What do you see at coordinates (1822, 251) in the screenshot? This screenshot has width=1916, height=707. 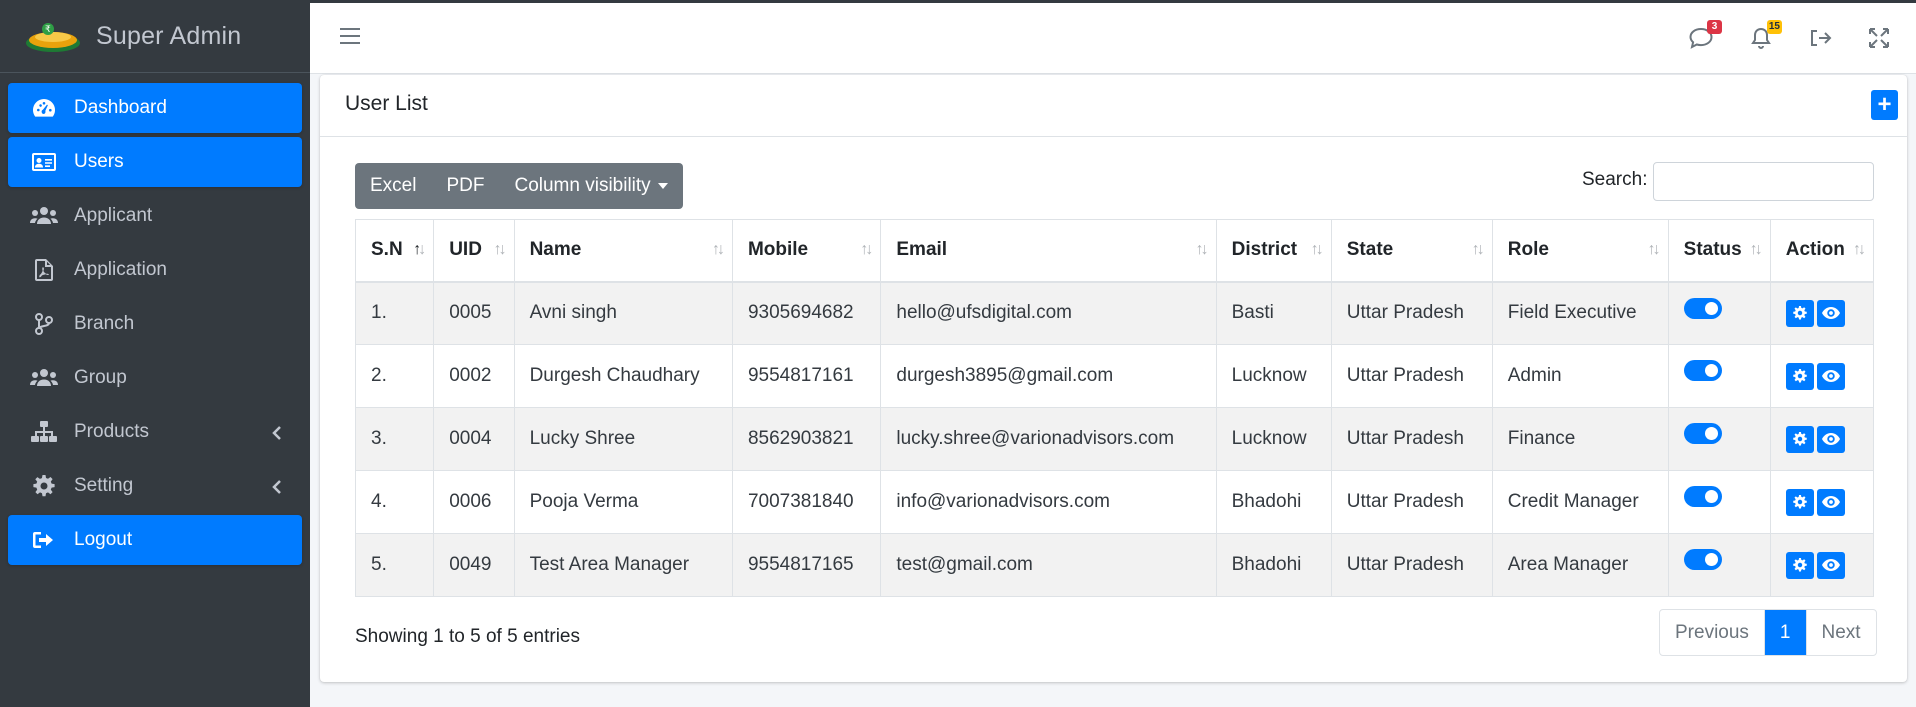 I see `column-header-action: Action ↑↓` at bounding box center [1822, 251].